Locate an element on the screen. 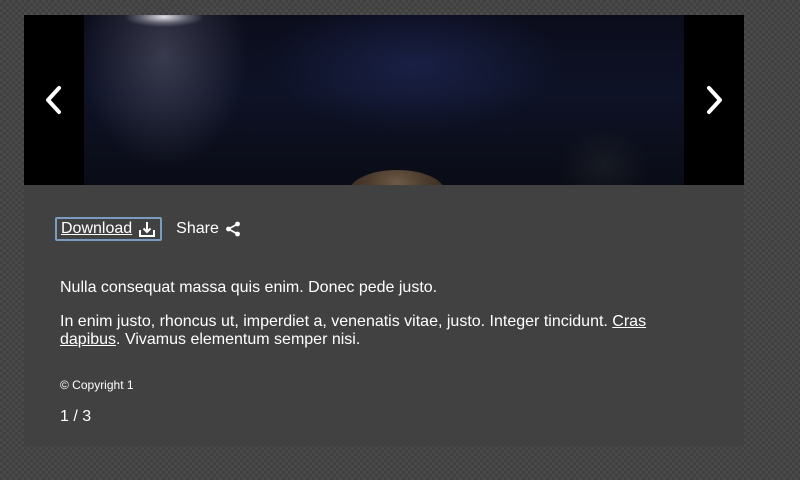  download-icon is located at coordinates (147, 229).